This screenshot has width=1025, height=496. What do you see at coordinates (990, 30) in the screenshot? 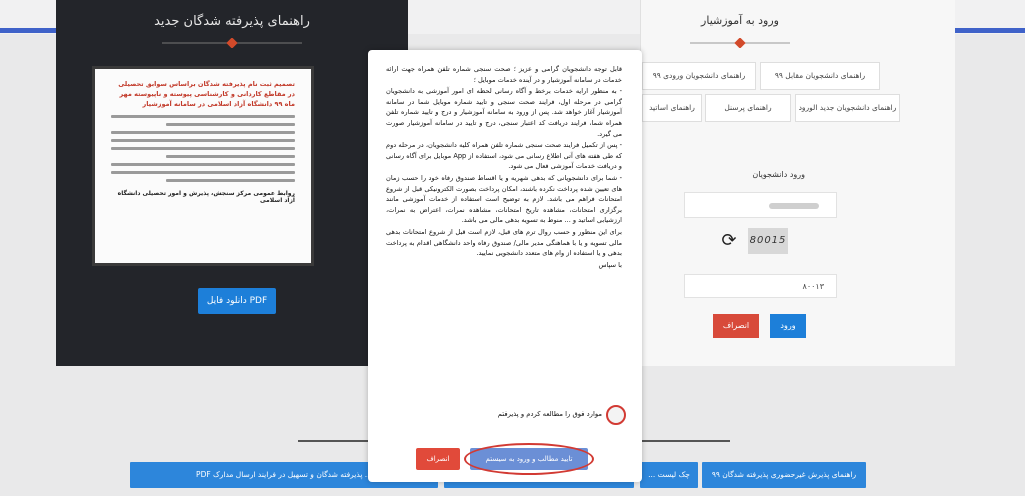
I see `top-accent-stripe-right` at bounding box center [990, 30].